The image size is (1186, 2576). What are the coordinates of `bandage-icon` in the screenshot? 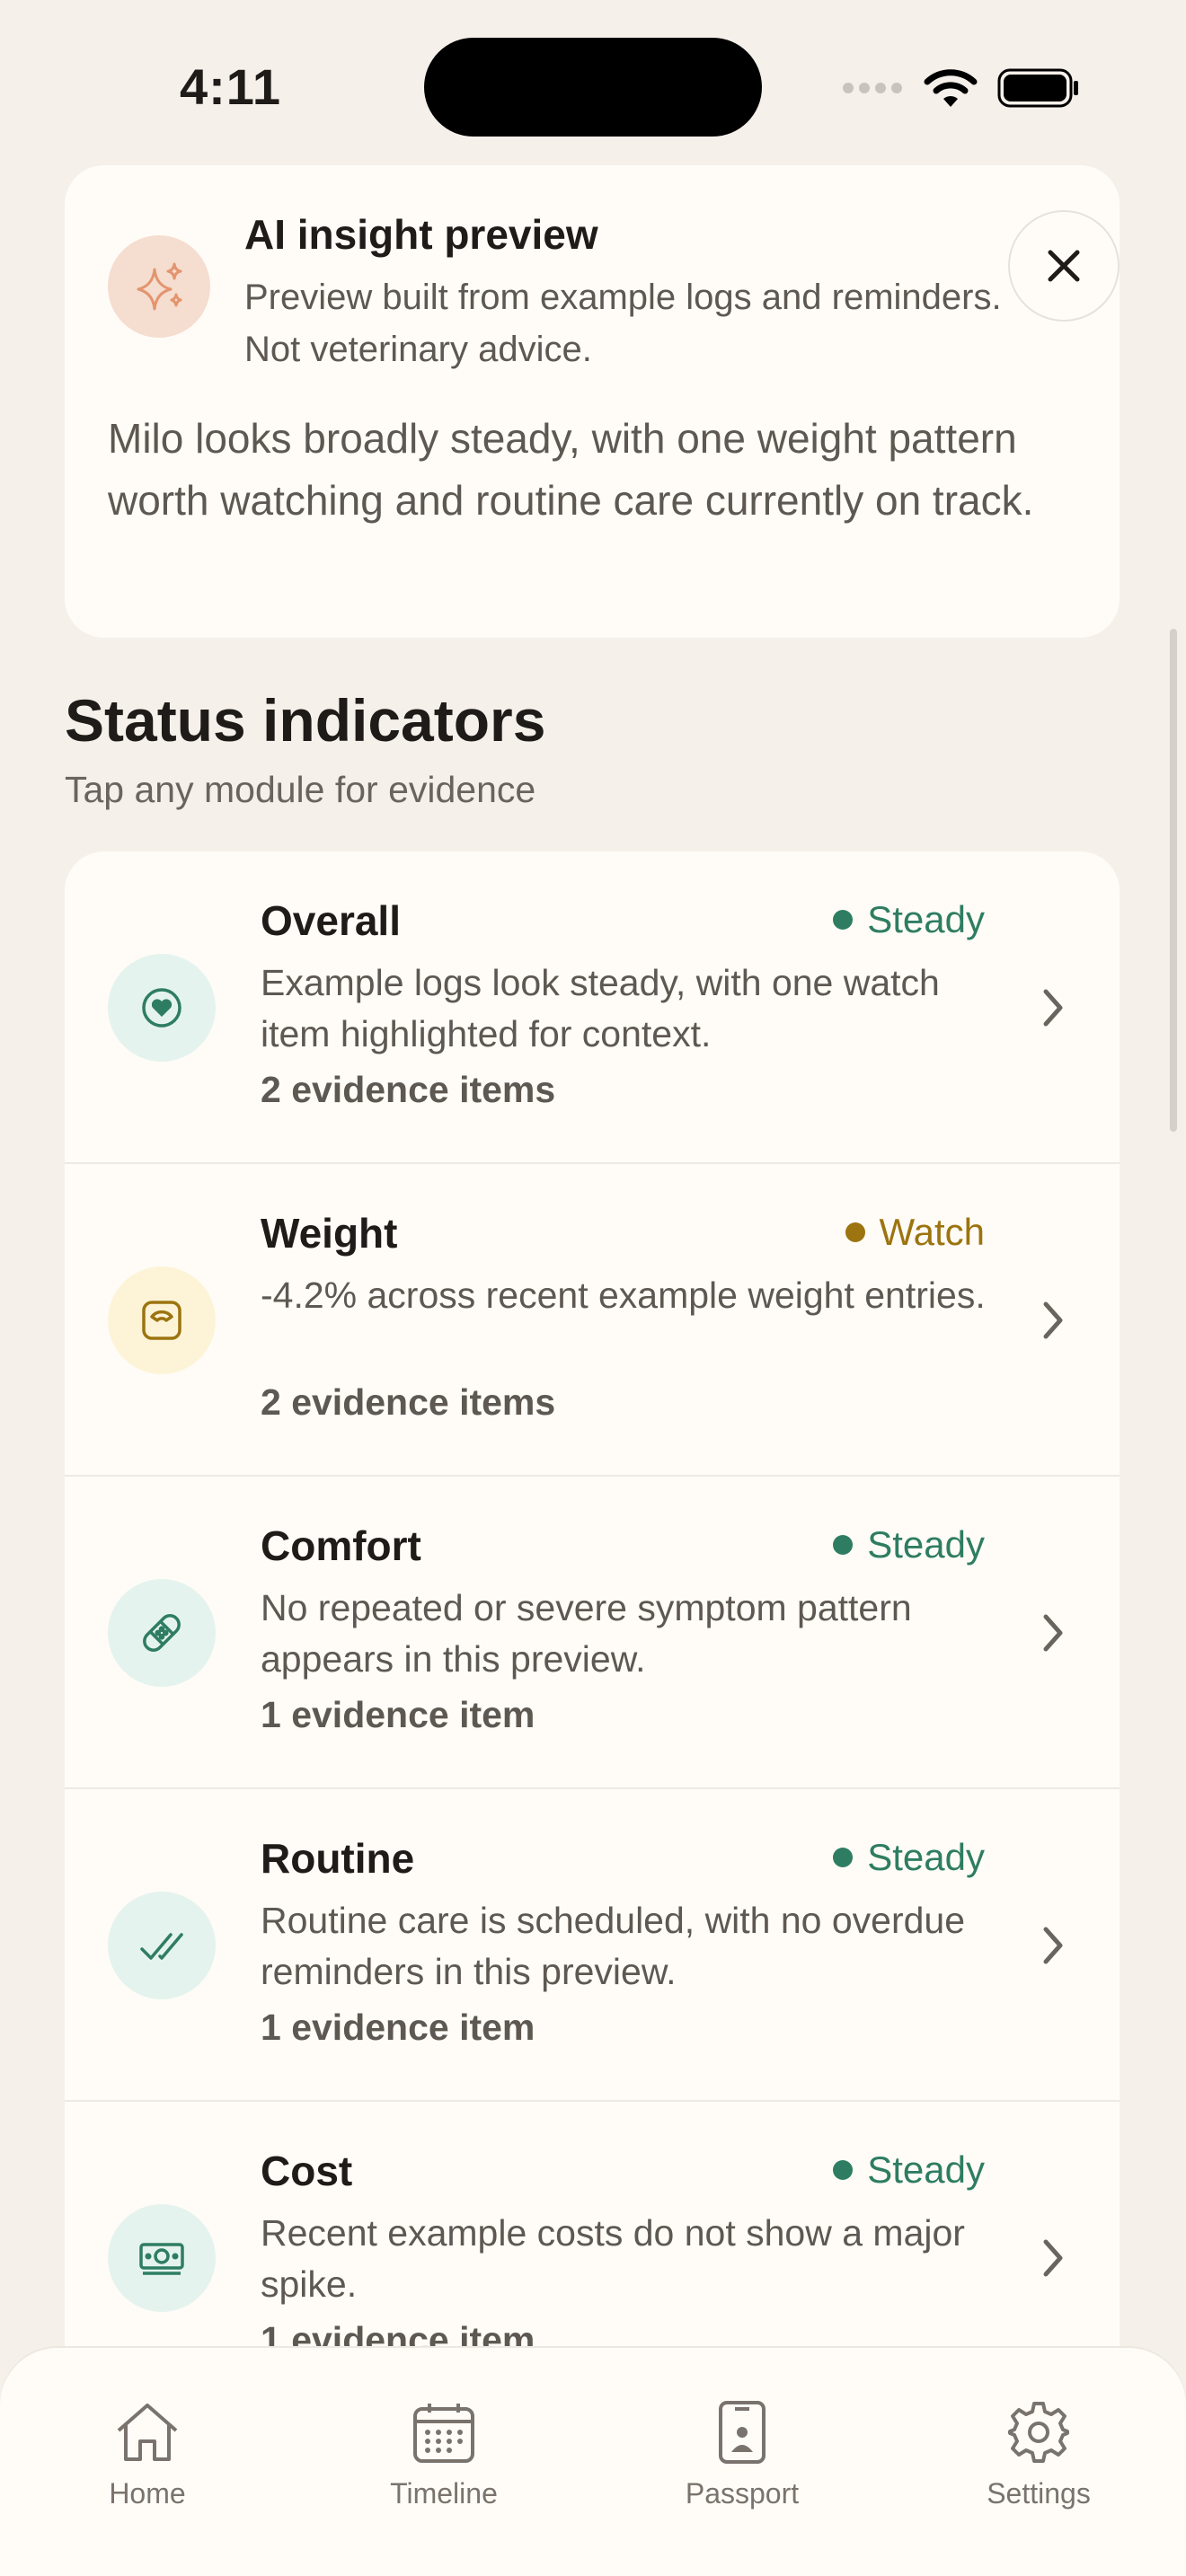 It's located at (162, 1633).